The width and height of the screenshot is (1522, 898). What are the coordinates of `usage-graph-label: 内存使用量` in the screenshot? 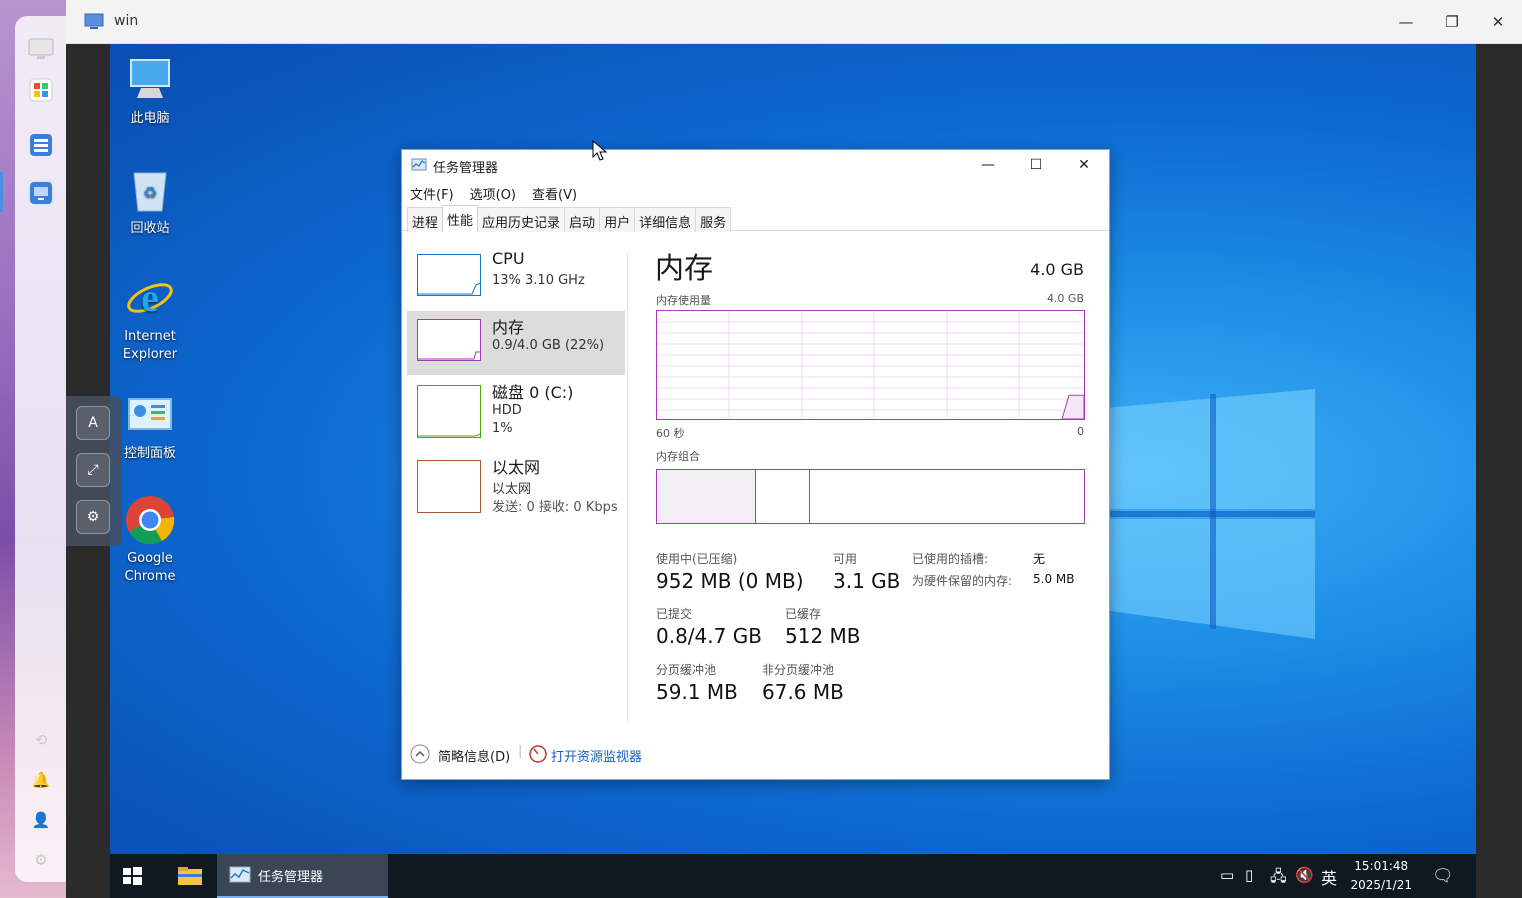 It's located at (683, 300).